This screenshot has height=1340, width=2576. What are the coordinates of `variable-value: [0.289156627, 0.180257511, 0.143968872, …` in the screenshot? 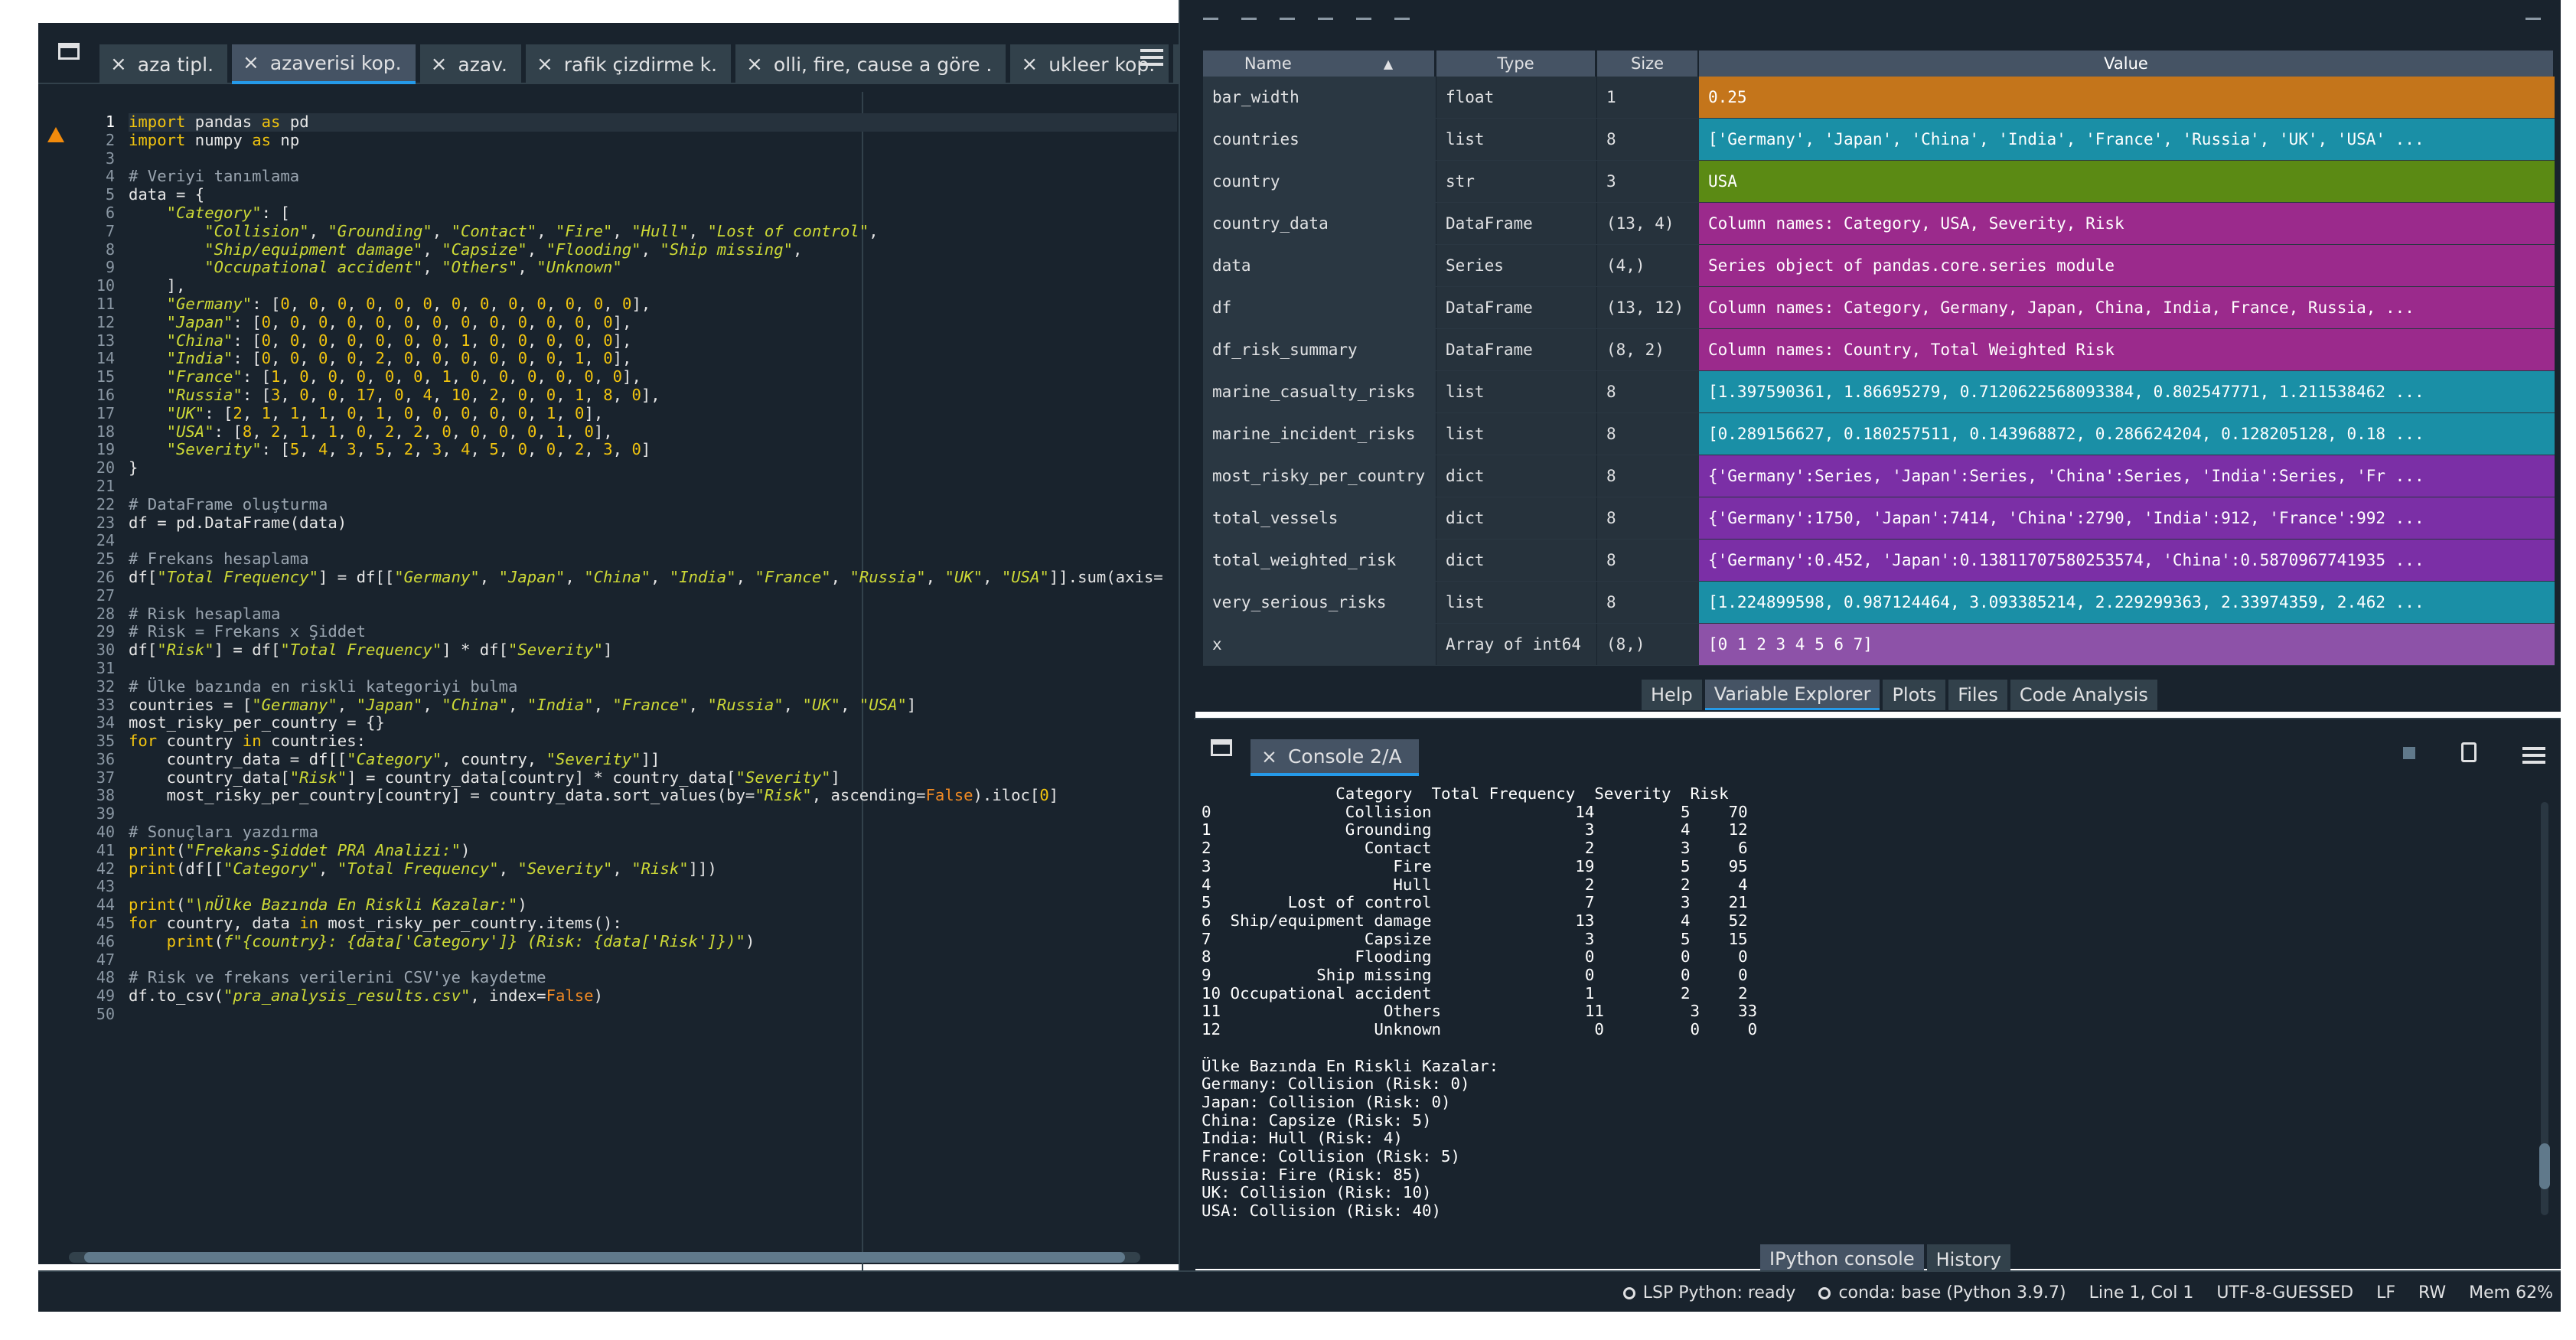 It's located at (2127, 434).